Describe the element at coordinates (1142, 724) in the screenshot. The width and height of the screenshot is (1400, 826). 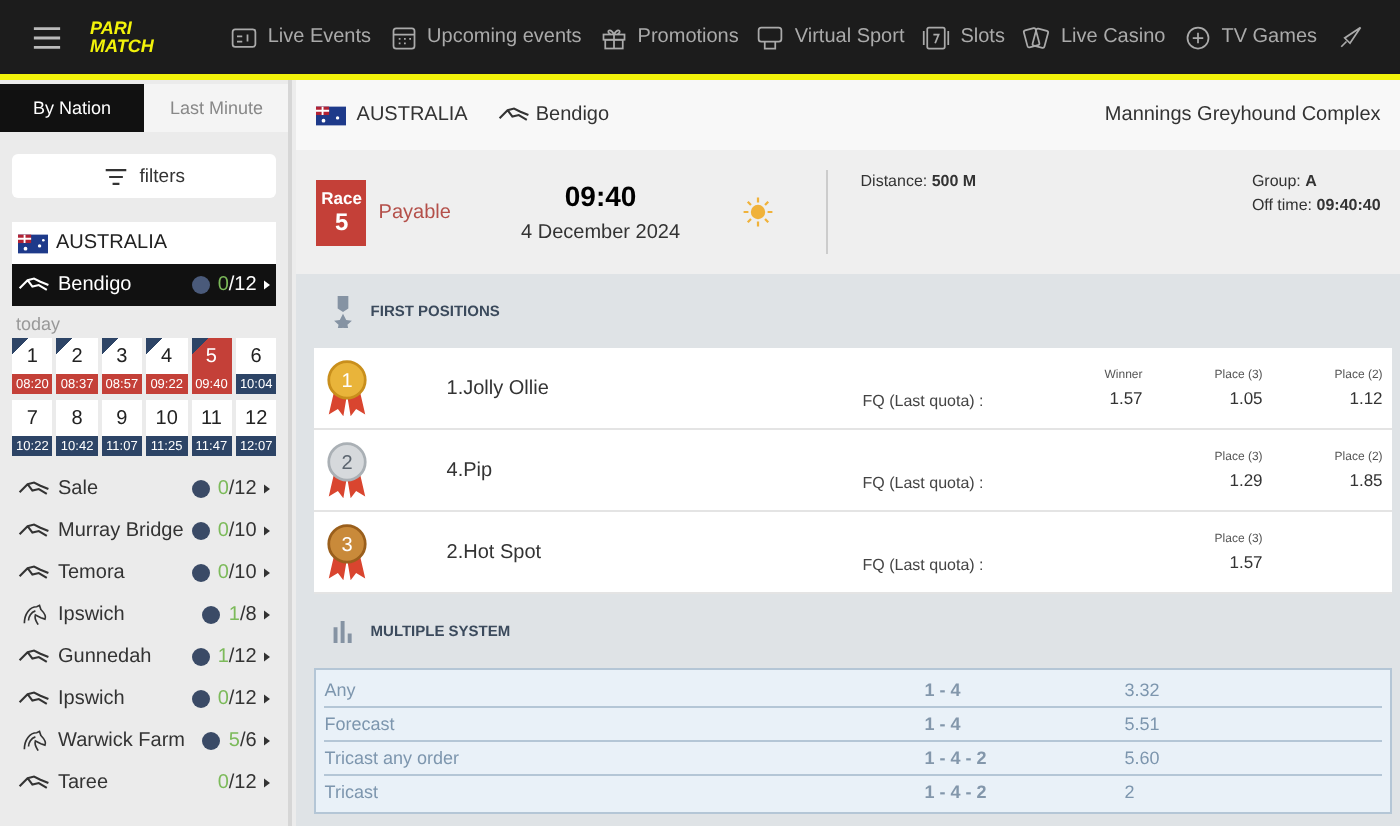
I see `table-cell: 5.51` at that location.